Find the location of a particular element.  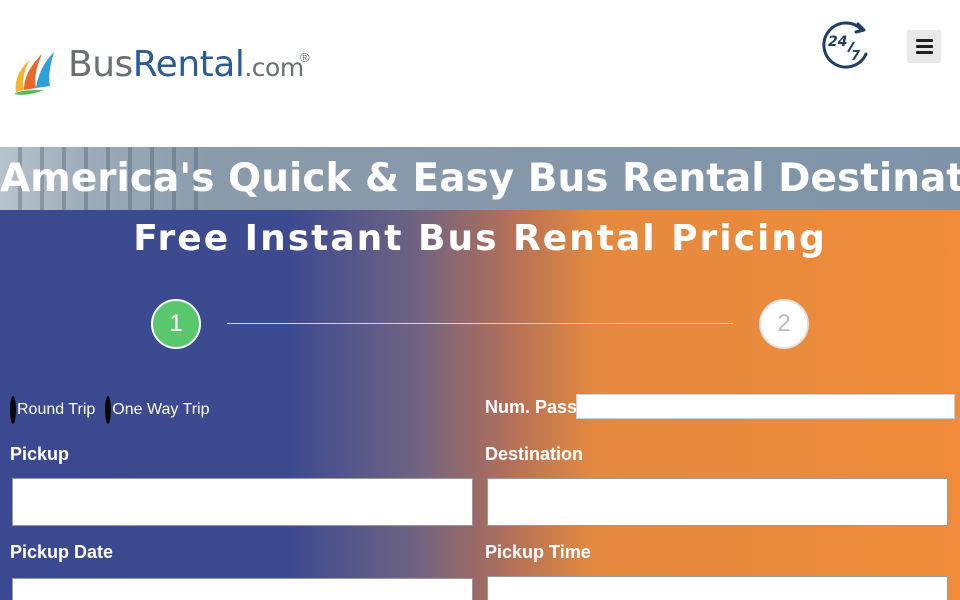

step-1-indicator: 1 is located at coordinates (176, 324).